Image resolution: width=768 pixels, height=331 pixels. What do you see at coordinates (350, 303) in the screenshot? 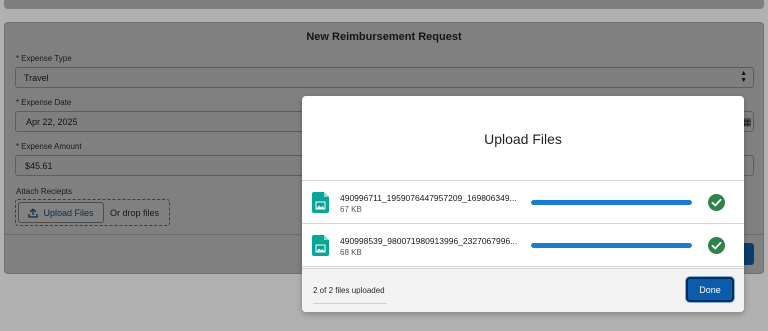
I see `status-underline` at bounding box center [350, 303].